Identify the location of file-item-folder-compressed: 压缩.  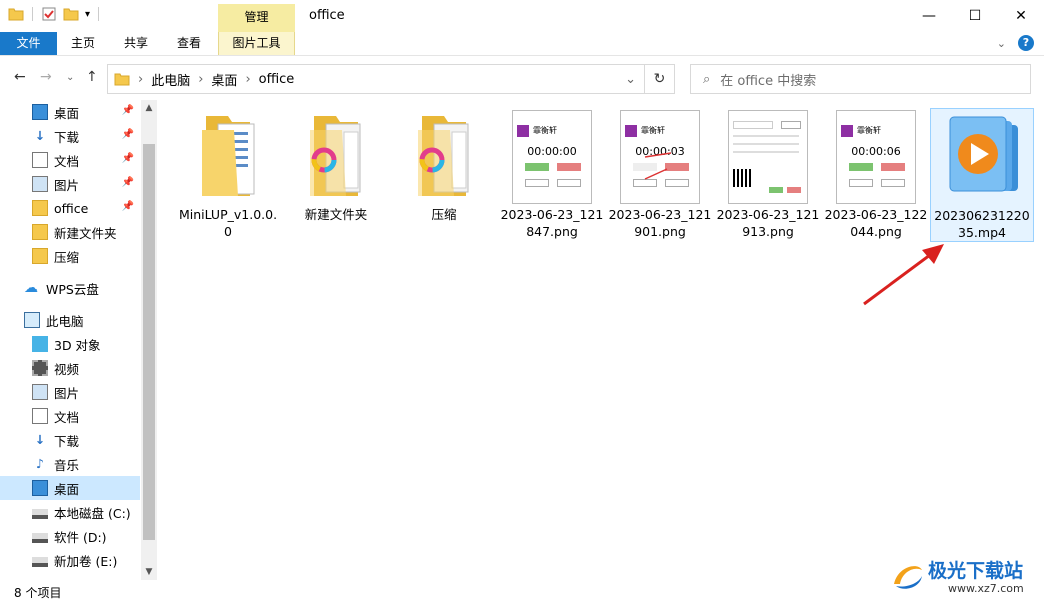
(444, 175).